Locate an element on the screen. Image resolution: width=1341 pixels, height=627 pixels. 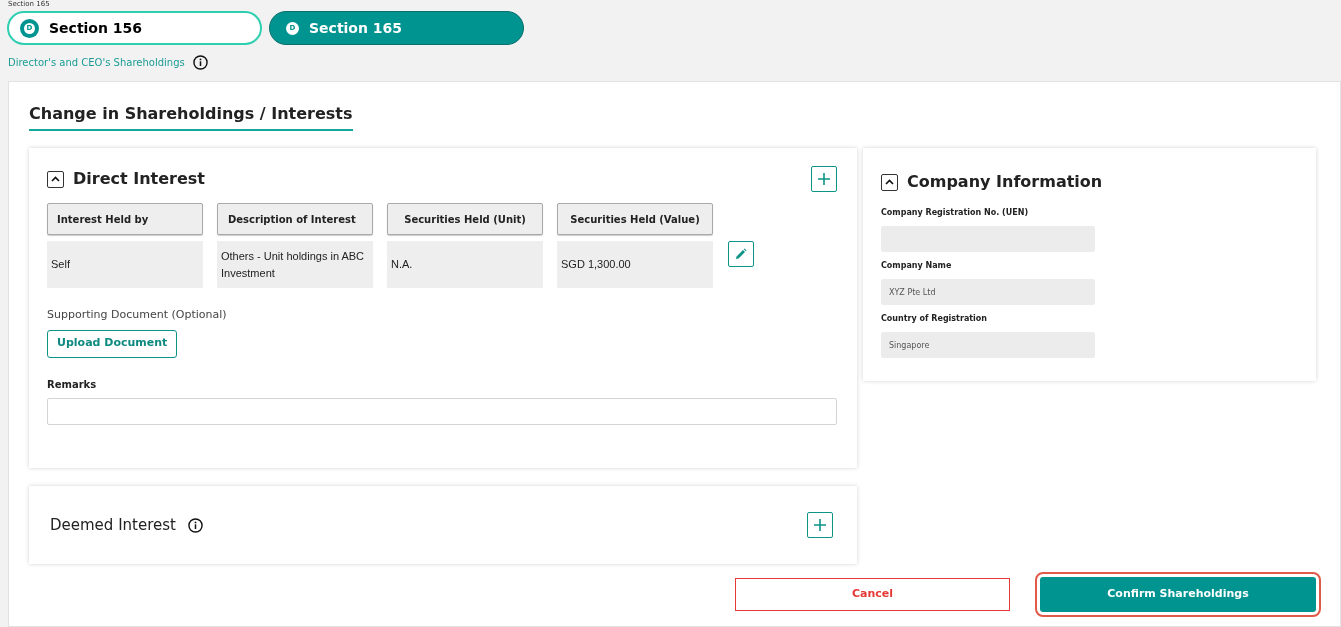
column-header: Interest Held by is located at coordinates (125, 219).